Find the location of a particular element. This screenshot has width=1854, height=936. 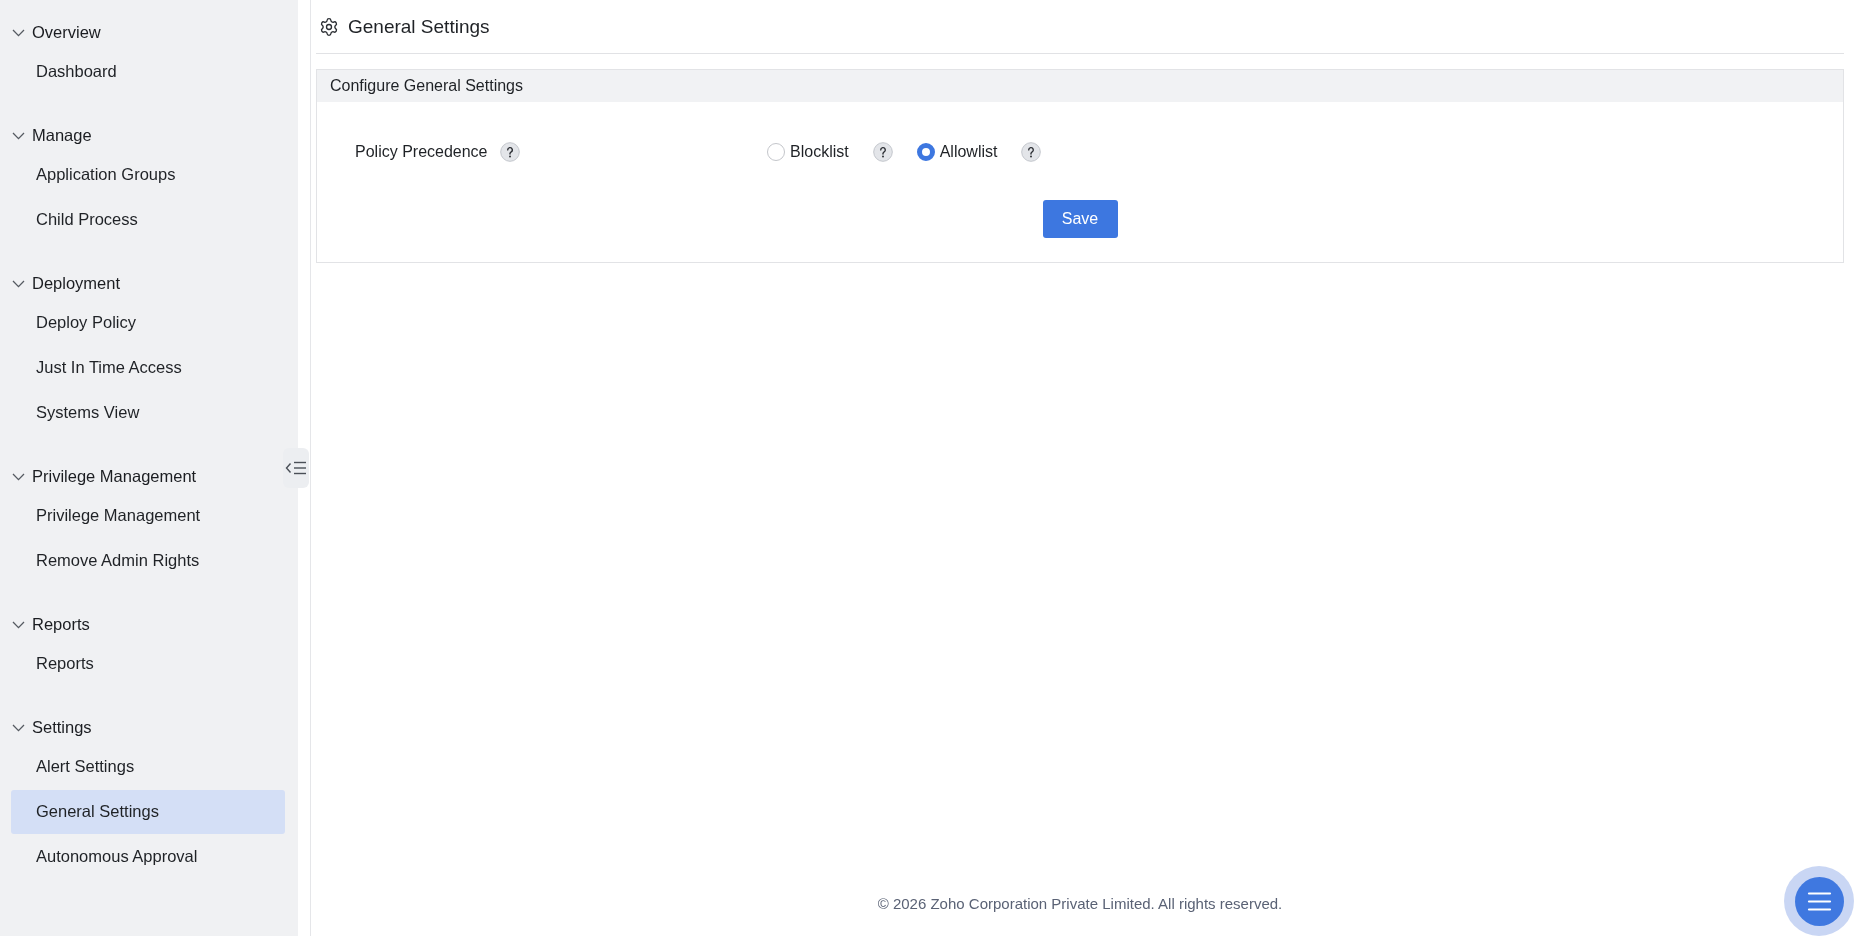

collapse-sidebar-button is located at coordinates (296, 468).